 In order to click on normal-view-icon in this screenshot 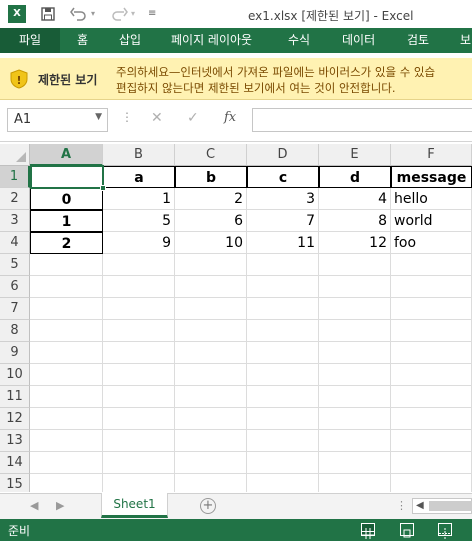, I will do `click(368, 531)`.